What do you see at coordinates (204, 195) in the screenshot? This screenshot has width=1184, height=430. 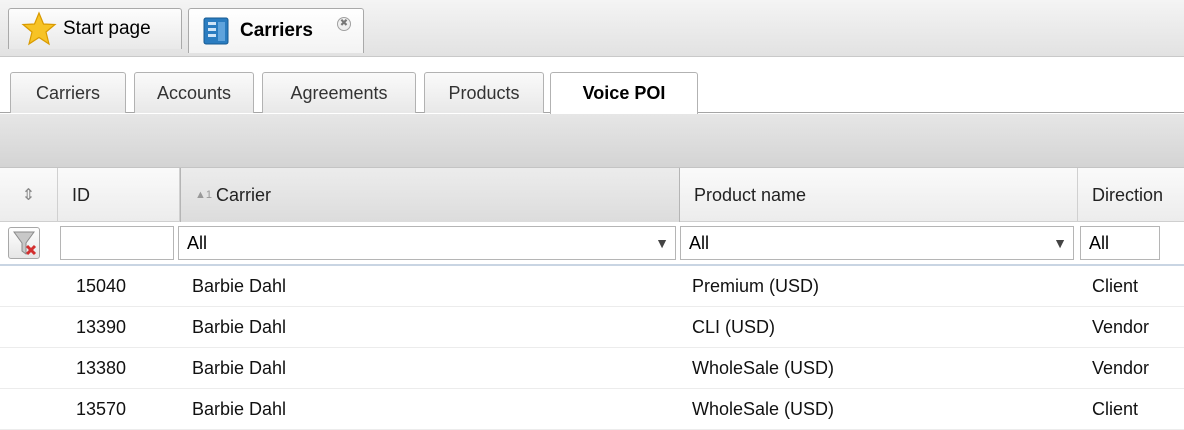 I see `sort-ascending-icon: ▲1` at bounding box center [204, 195].